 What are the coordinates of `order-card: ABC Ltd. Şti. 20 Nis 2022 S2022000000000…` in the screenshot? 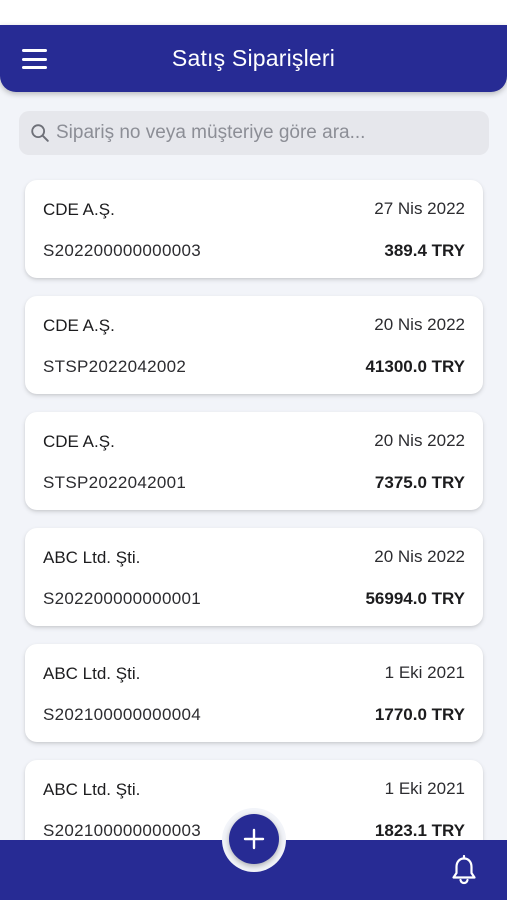 It's located at (254, 577).